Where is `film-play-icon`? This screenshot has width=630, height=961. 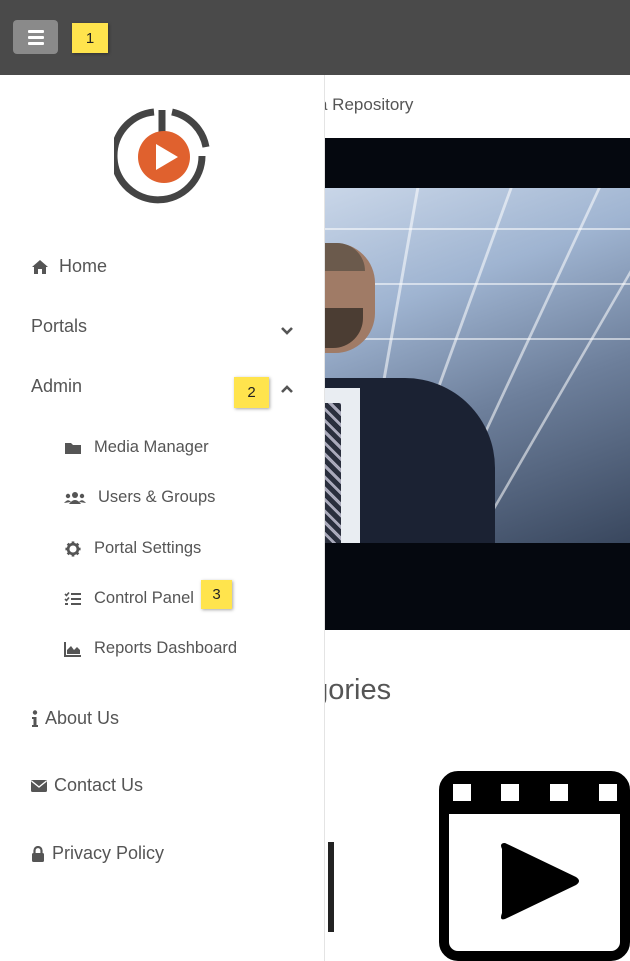
film-play-icon is located at coordinates (534, 866).